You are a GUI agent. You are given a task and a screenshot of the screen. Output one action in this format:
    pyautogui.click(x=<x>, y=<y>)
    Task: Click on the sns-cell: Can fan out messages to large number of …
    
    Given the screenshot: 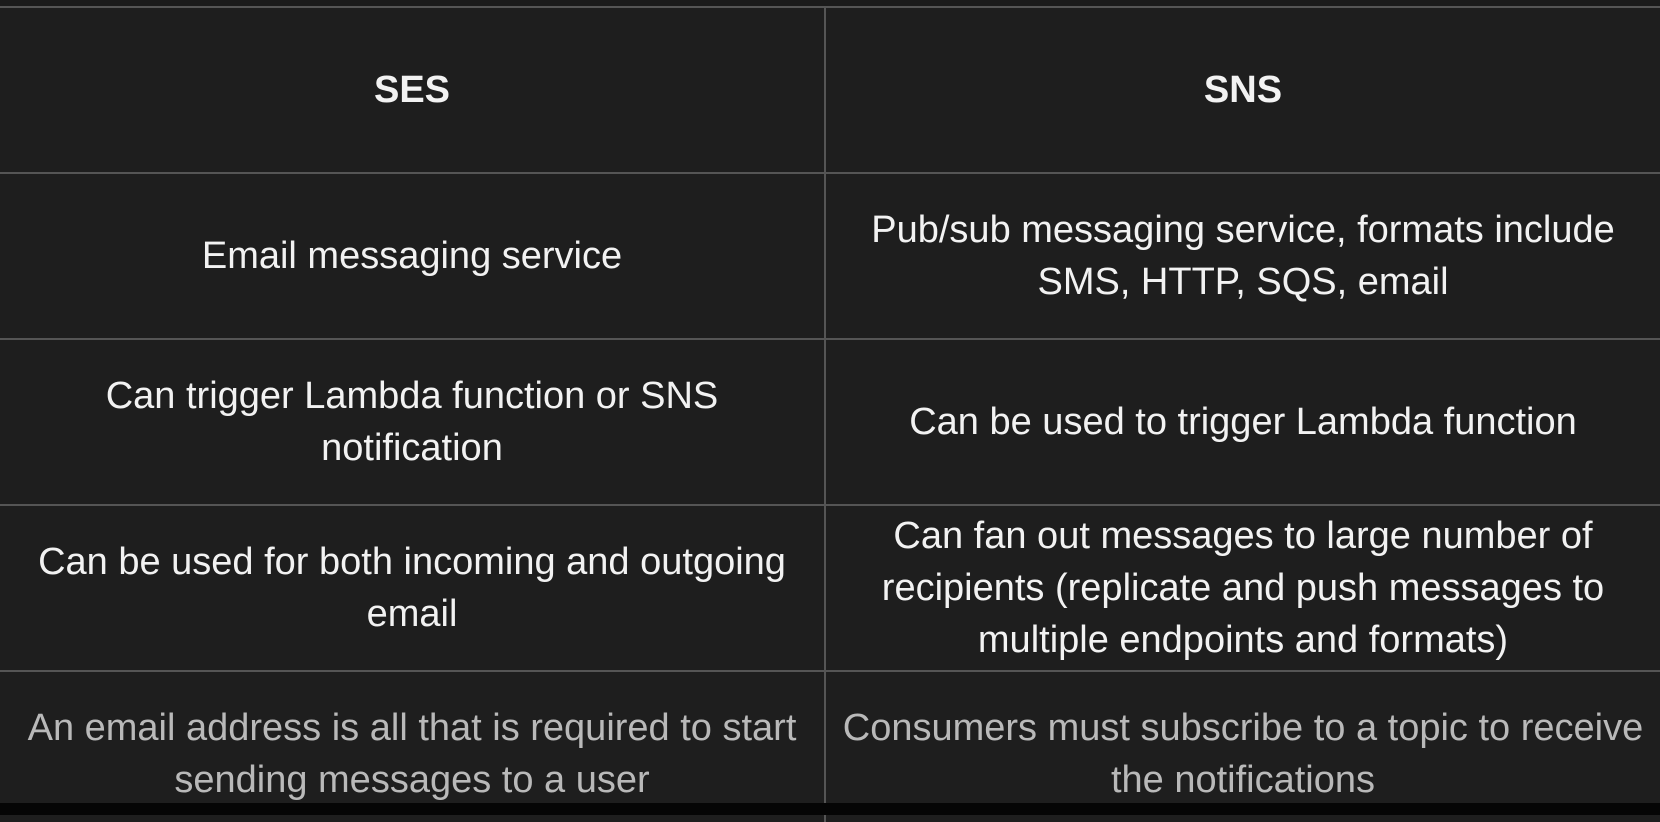 What is the action you would take?
    pyautogui.click(x=1243, y=588)
    